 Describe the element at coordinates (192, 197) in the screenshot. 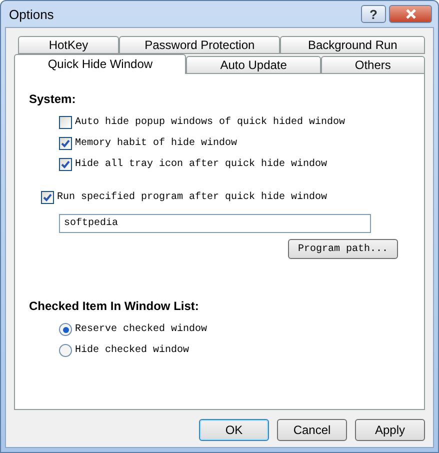

I see `checkbox-label: Run specified program after quick hide window` at that location.